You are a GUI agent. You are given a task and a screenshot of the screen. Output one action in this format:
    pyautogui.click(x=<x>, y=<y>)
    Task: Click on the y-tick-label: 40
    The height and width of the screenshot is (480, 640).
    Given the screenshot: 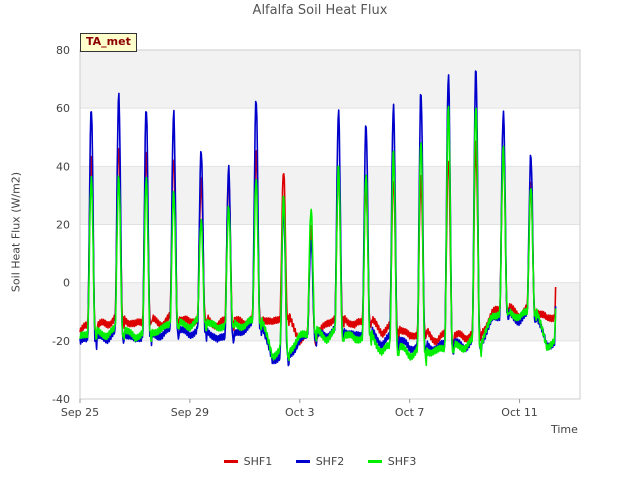 What is the action you would take?
    pyautogui.click(x=63, y=166)
    